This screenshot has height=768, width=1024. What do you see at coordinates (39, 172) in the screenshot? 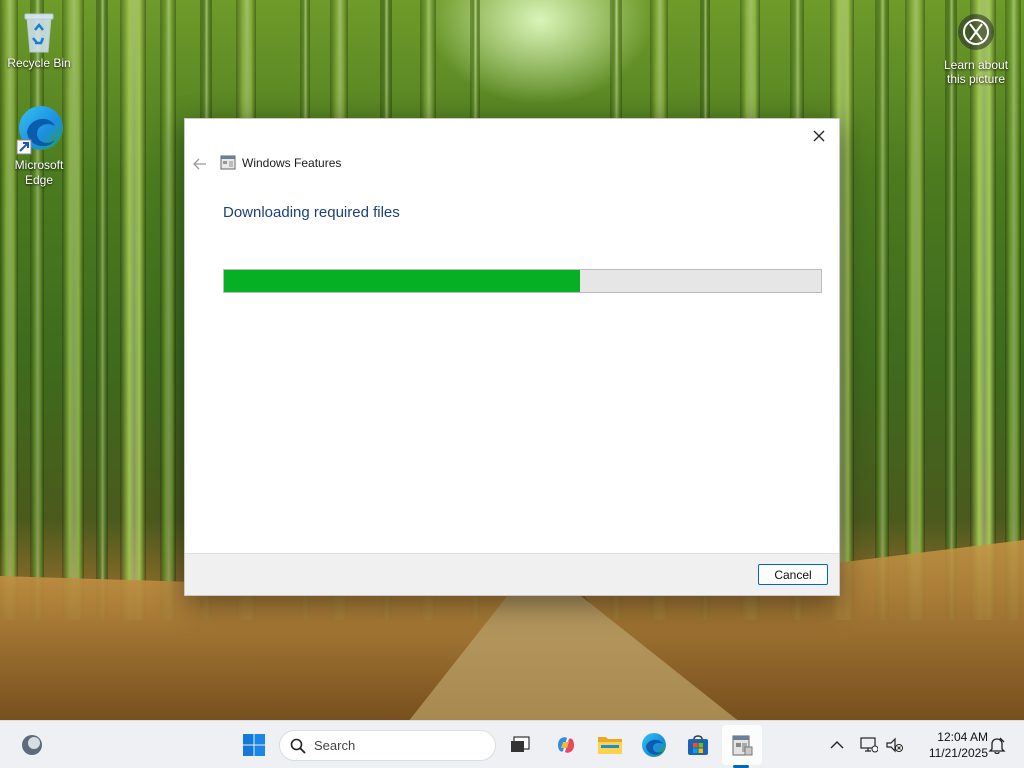
I see `desktop-icon-label: Microsoft Edge` at bounding box center [39, 172].